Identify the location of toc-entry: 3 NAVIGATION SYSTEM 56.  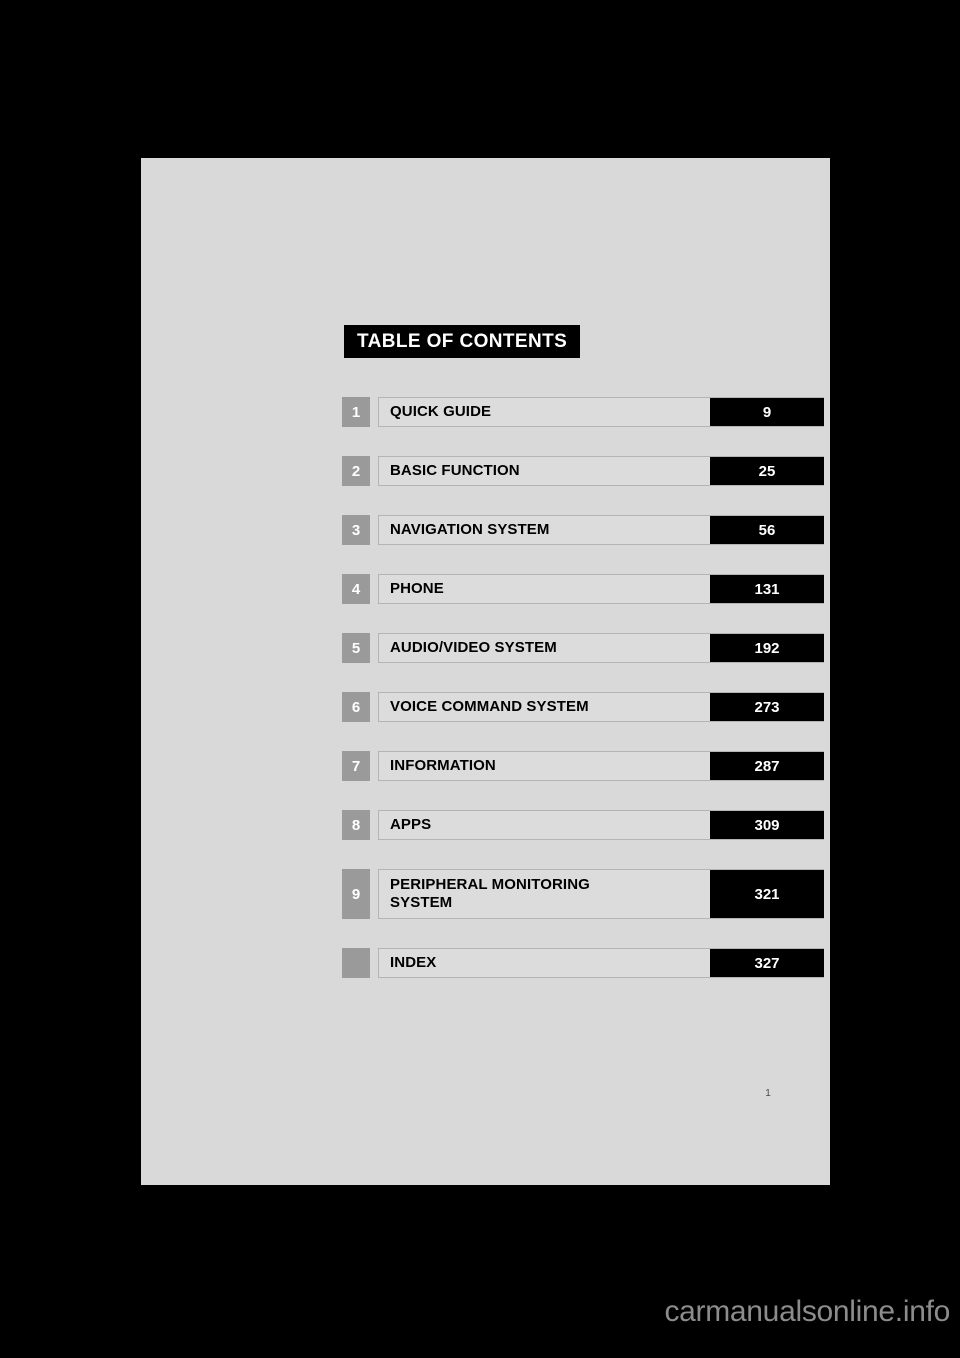
(583, 530).